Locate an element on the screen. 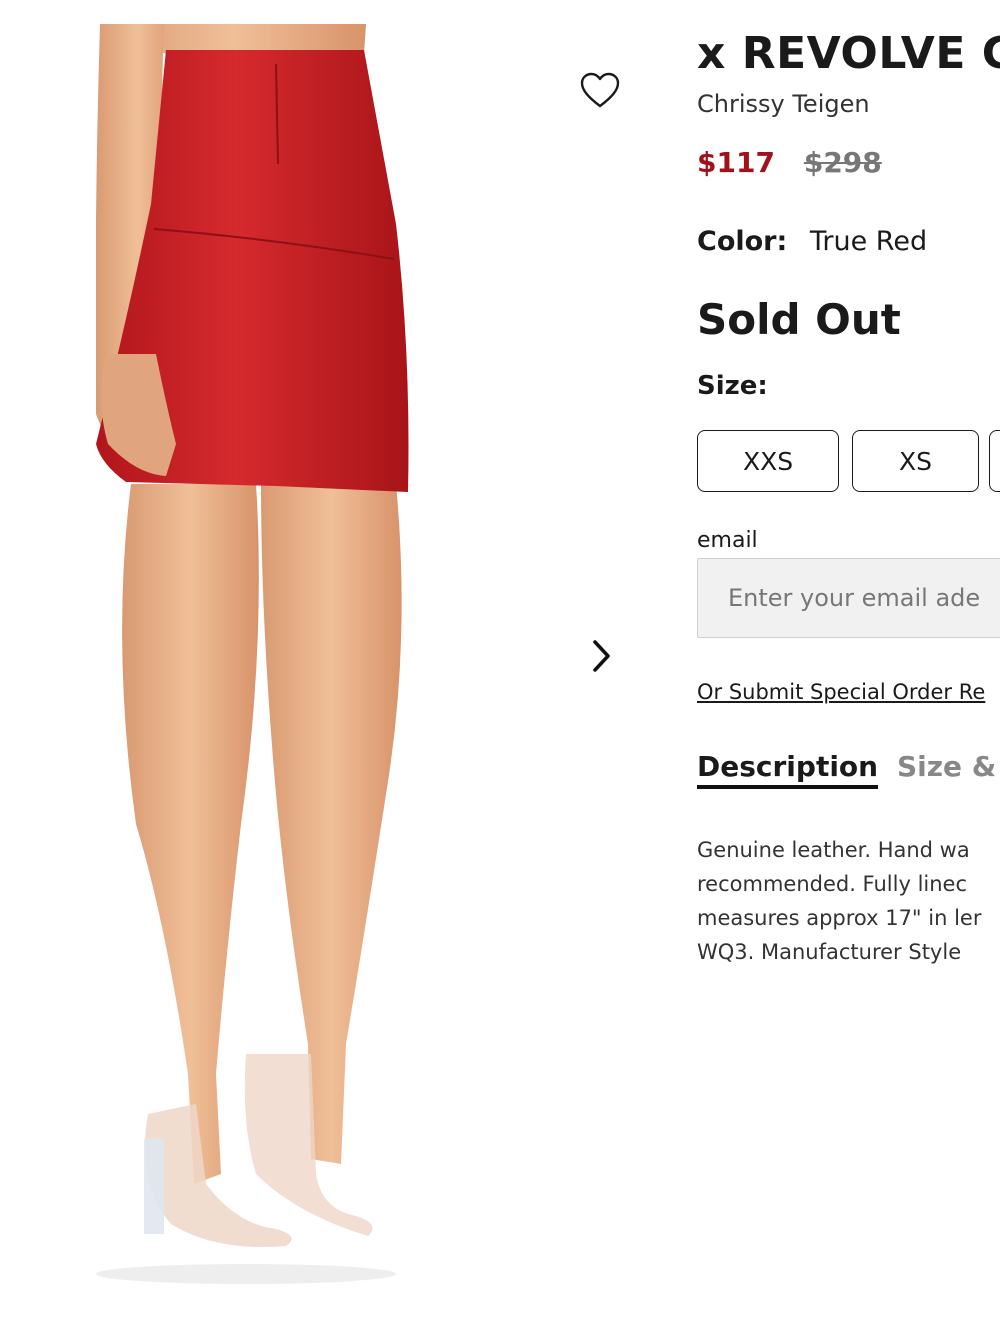  email-input is located at coordinates (848, 598).